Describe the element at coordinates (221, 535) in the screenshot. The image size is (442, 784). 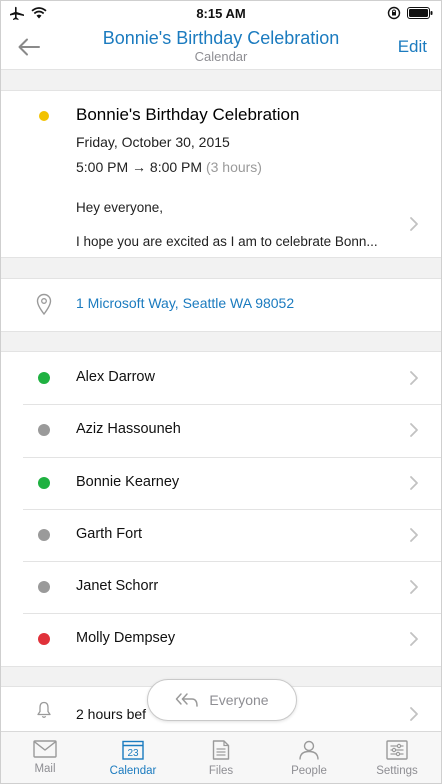
I see `attendee-row: Garth Fort` at that location.